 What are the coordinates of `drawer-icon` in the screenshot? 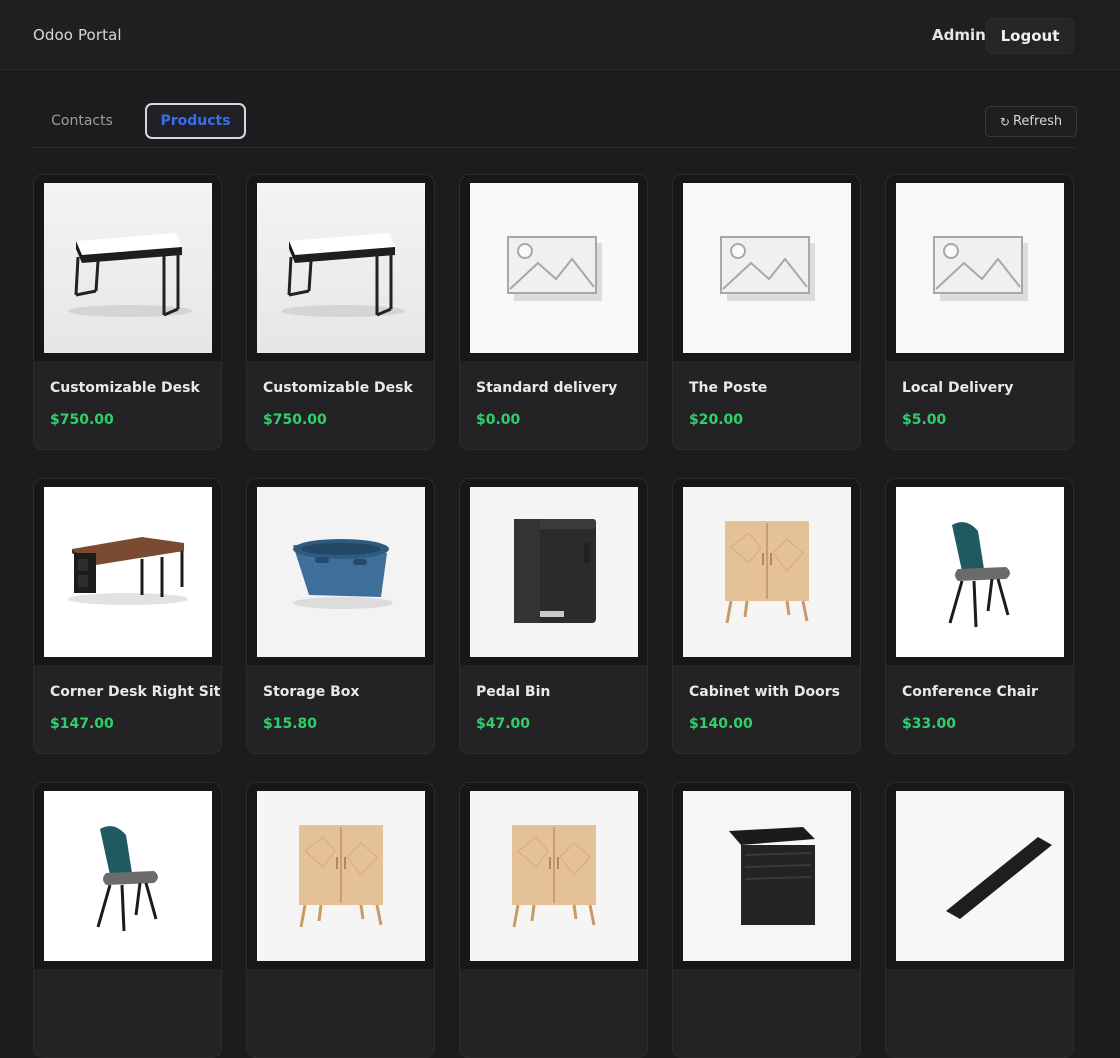 It's located at (767, 876).